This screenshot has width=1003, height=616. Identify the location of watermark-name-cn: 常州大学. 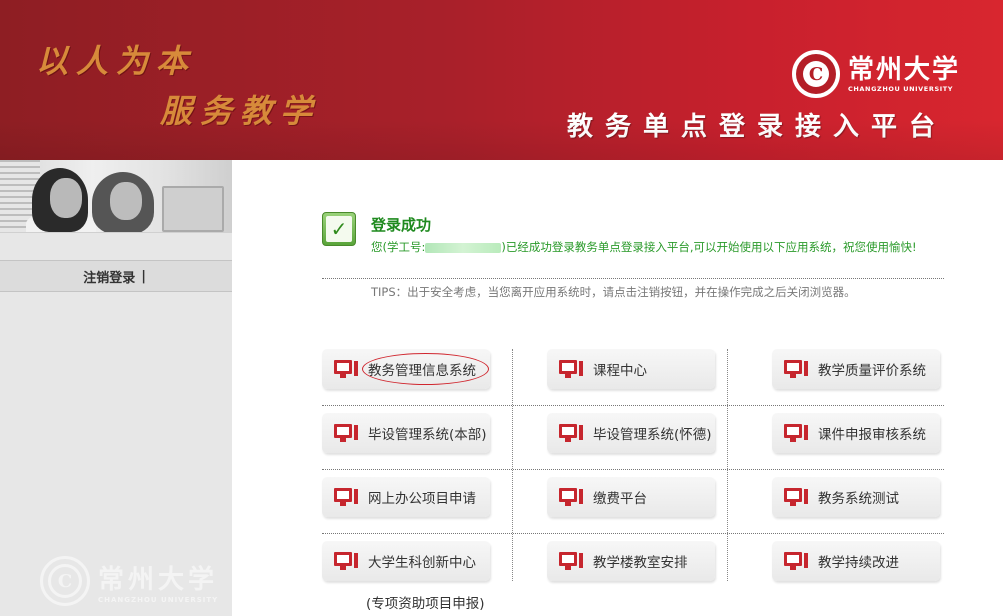
(158, 579).